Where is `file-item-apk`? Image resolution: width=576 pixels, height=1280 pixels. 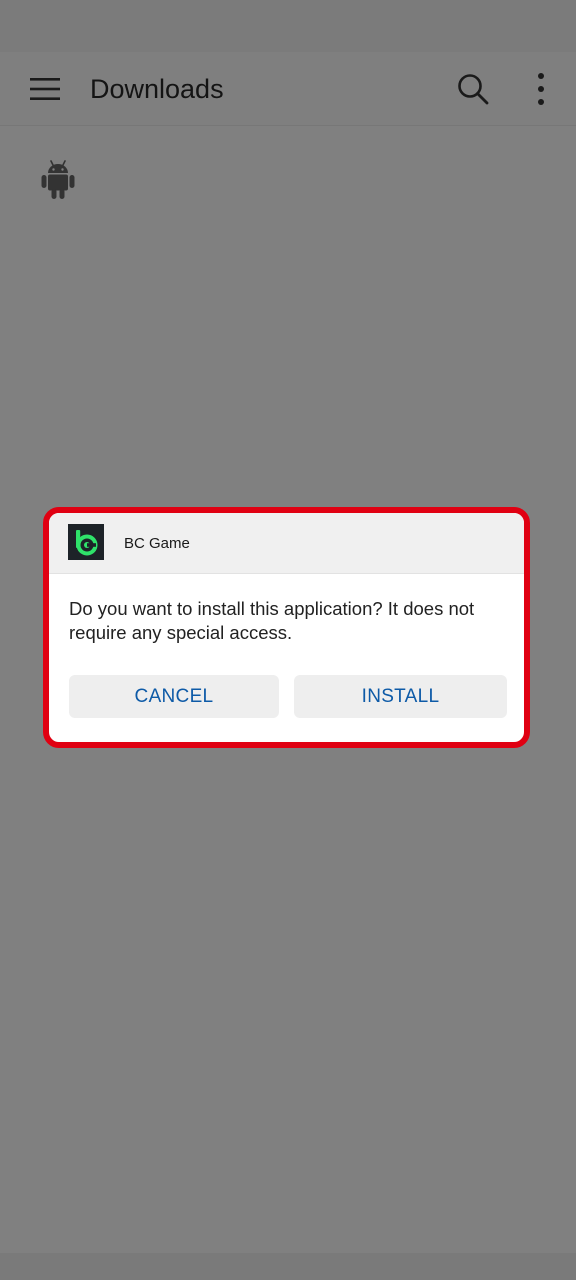
file-item-apk is located at coordinates (58, 180).